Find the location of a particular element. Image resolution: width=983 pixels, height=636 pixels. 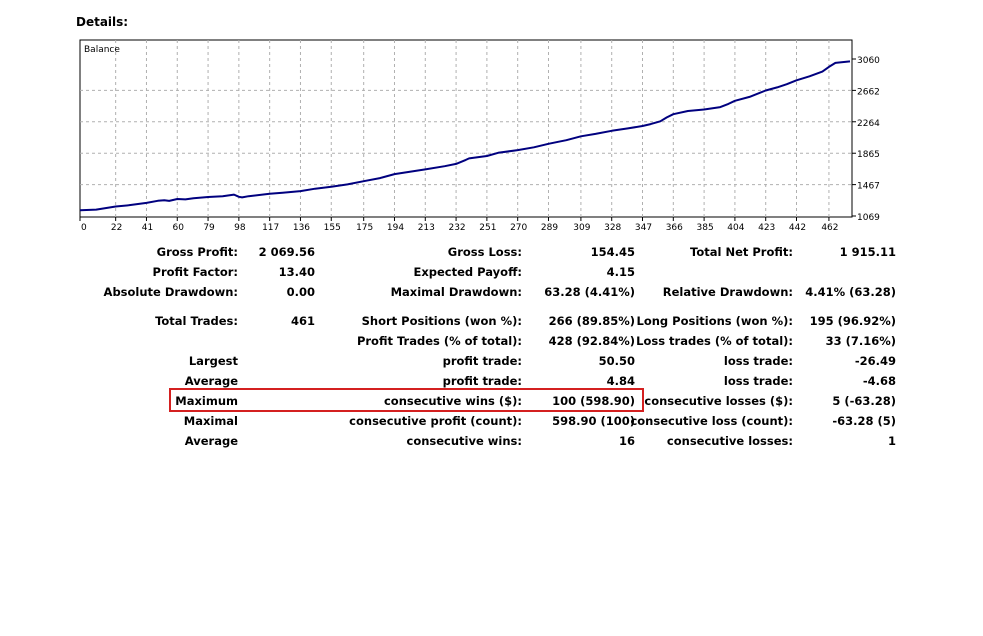

average-profit-label: profit trade: is located at coordinates (482, 381).